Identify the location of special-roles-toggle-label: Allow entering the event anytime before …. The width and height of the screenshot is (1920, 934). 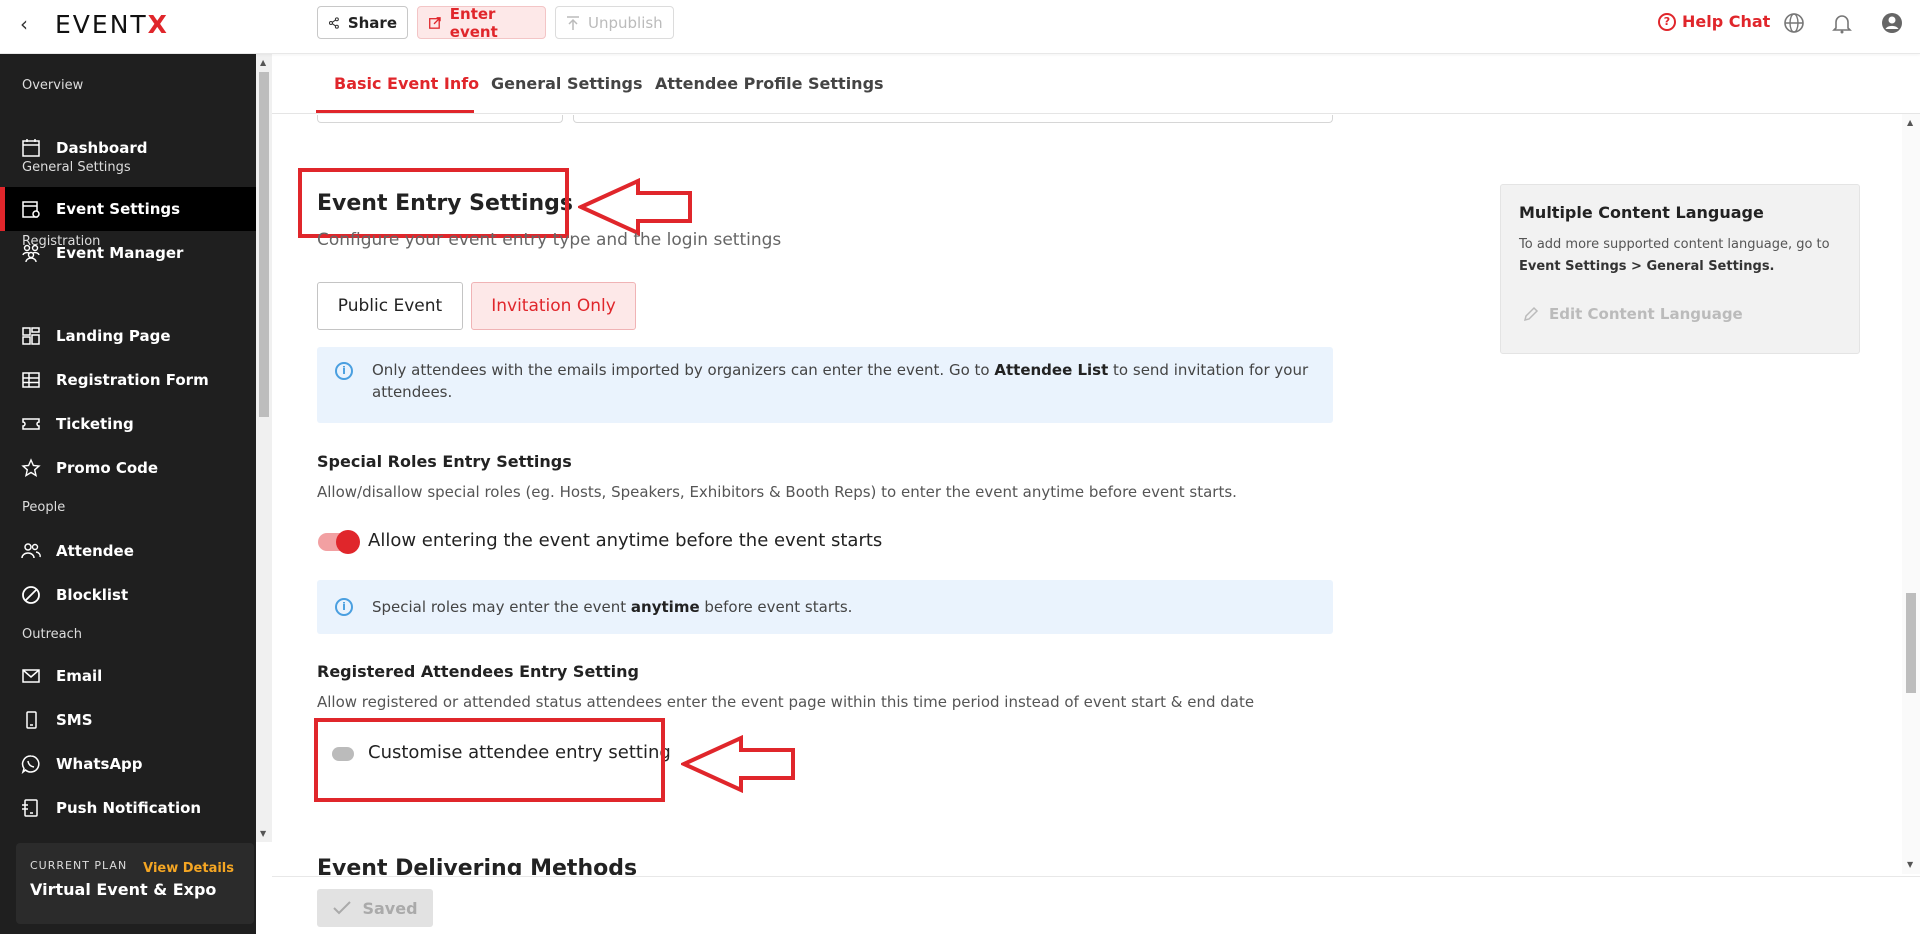
(625, 540).